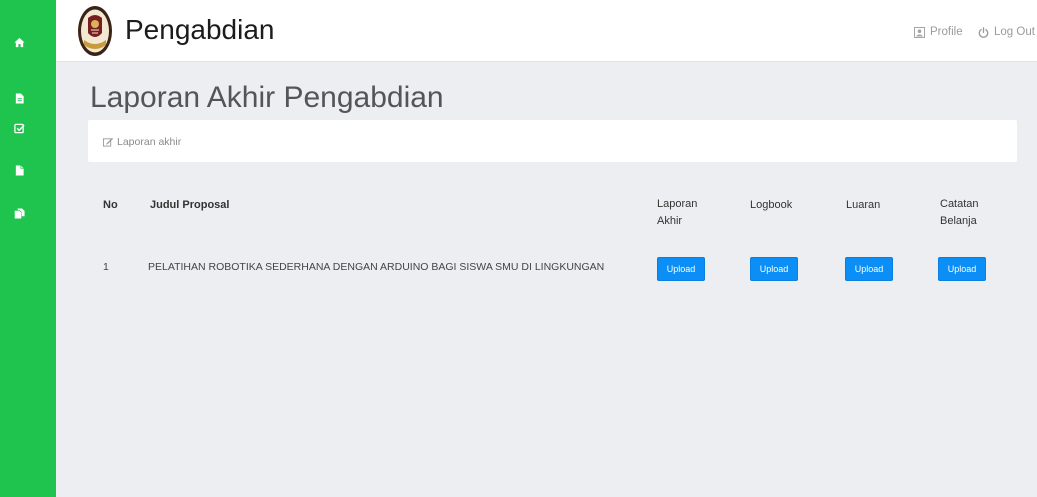 The image size is (1037, 497). Describe the element at coordinates (149, 141) in the screenshot. I see `breadcrumb-label: Laporan akhir` at that location.